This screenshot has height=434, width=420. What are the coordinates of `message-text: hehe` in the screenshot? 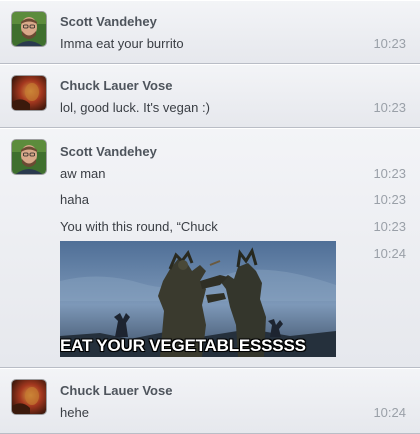 It's located at (74, 412).